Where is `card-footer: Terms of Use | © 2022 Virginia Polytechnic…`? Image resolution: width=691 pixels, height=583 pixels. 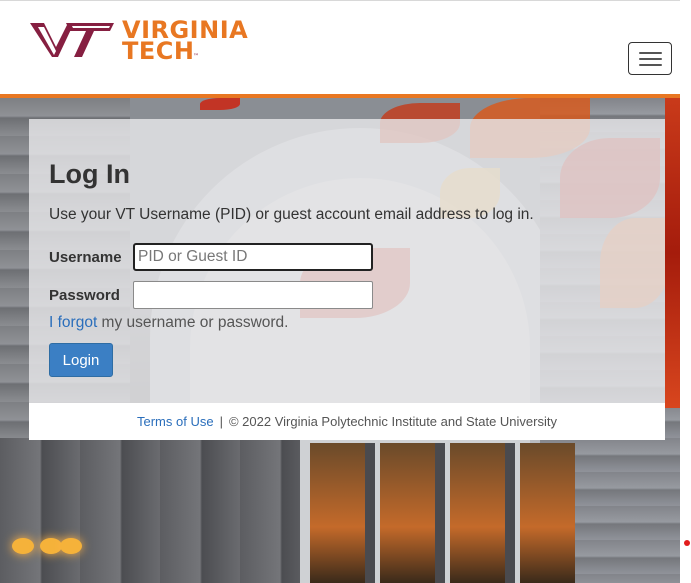
card-footer: Terms of Use | © 2022 Virginia Polytechnic… is located at coordinates (347, 421).